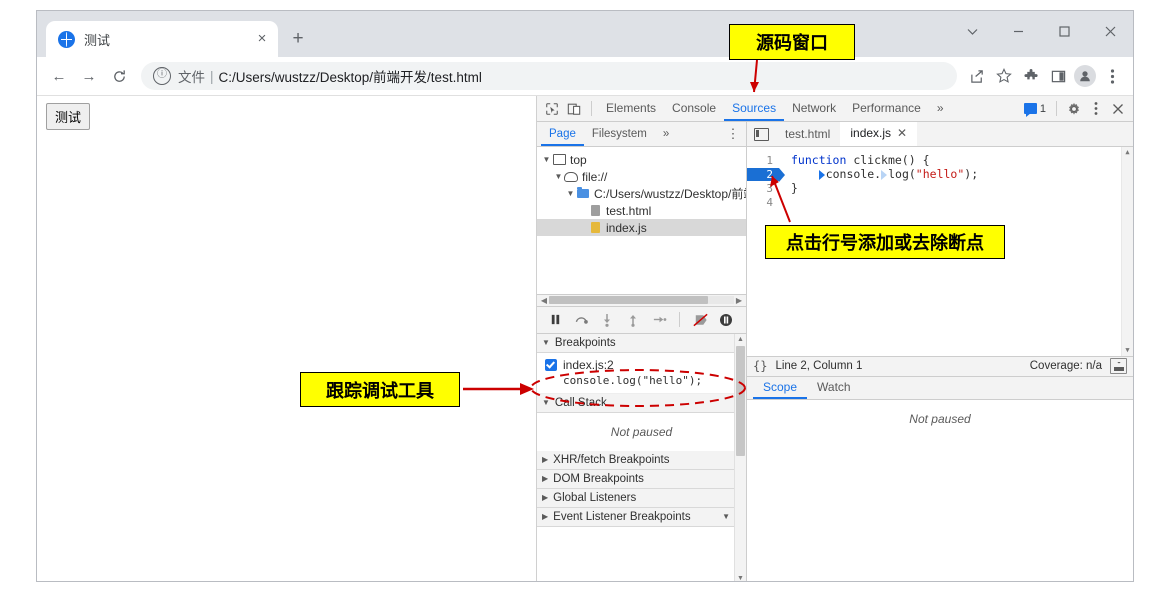  Describe the element at coordinates (191, 77) in the screenshot. I see `omnibox-scheme-label: 文件` at that location.